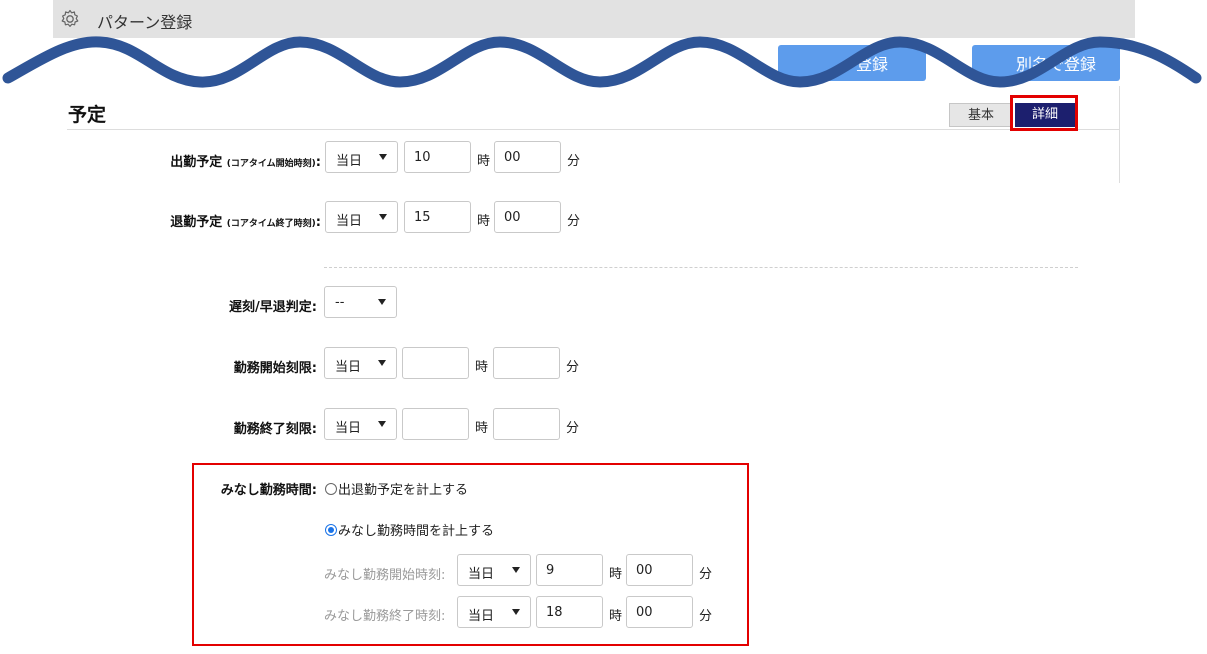 This screenshot has width=1207, height=654. What do you see at coordinates (360, 302) in the screenshot?
I see `late-judge-select: --` at bounding box center [360, 302].